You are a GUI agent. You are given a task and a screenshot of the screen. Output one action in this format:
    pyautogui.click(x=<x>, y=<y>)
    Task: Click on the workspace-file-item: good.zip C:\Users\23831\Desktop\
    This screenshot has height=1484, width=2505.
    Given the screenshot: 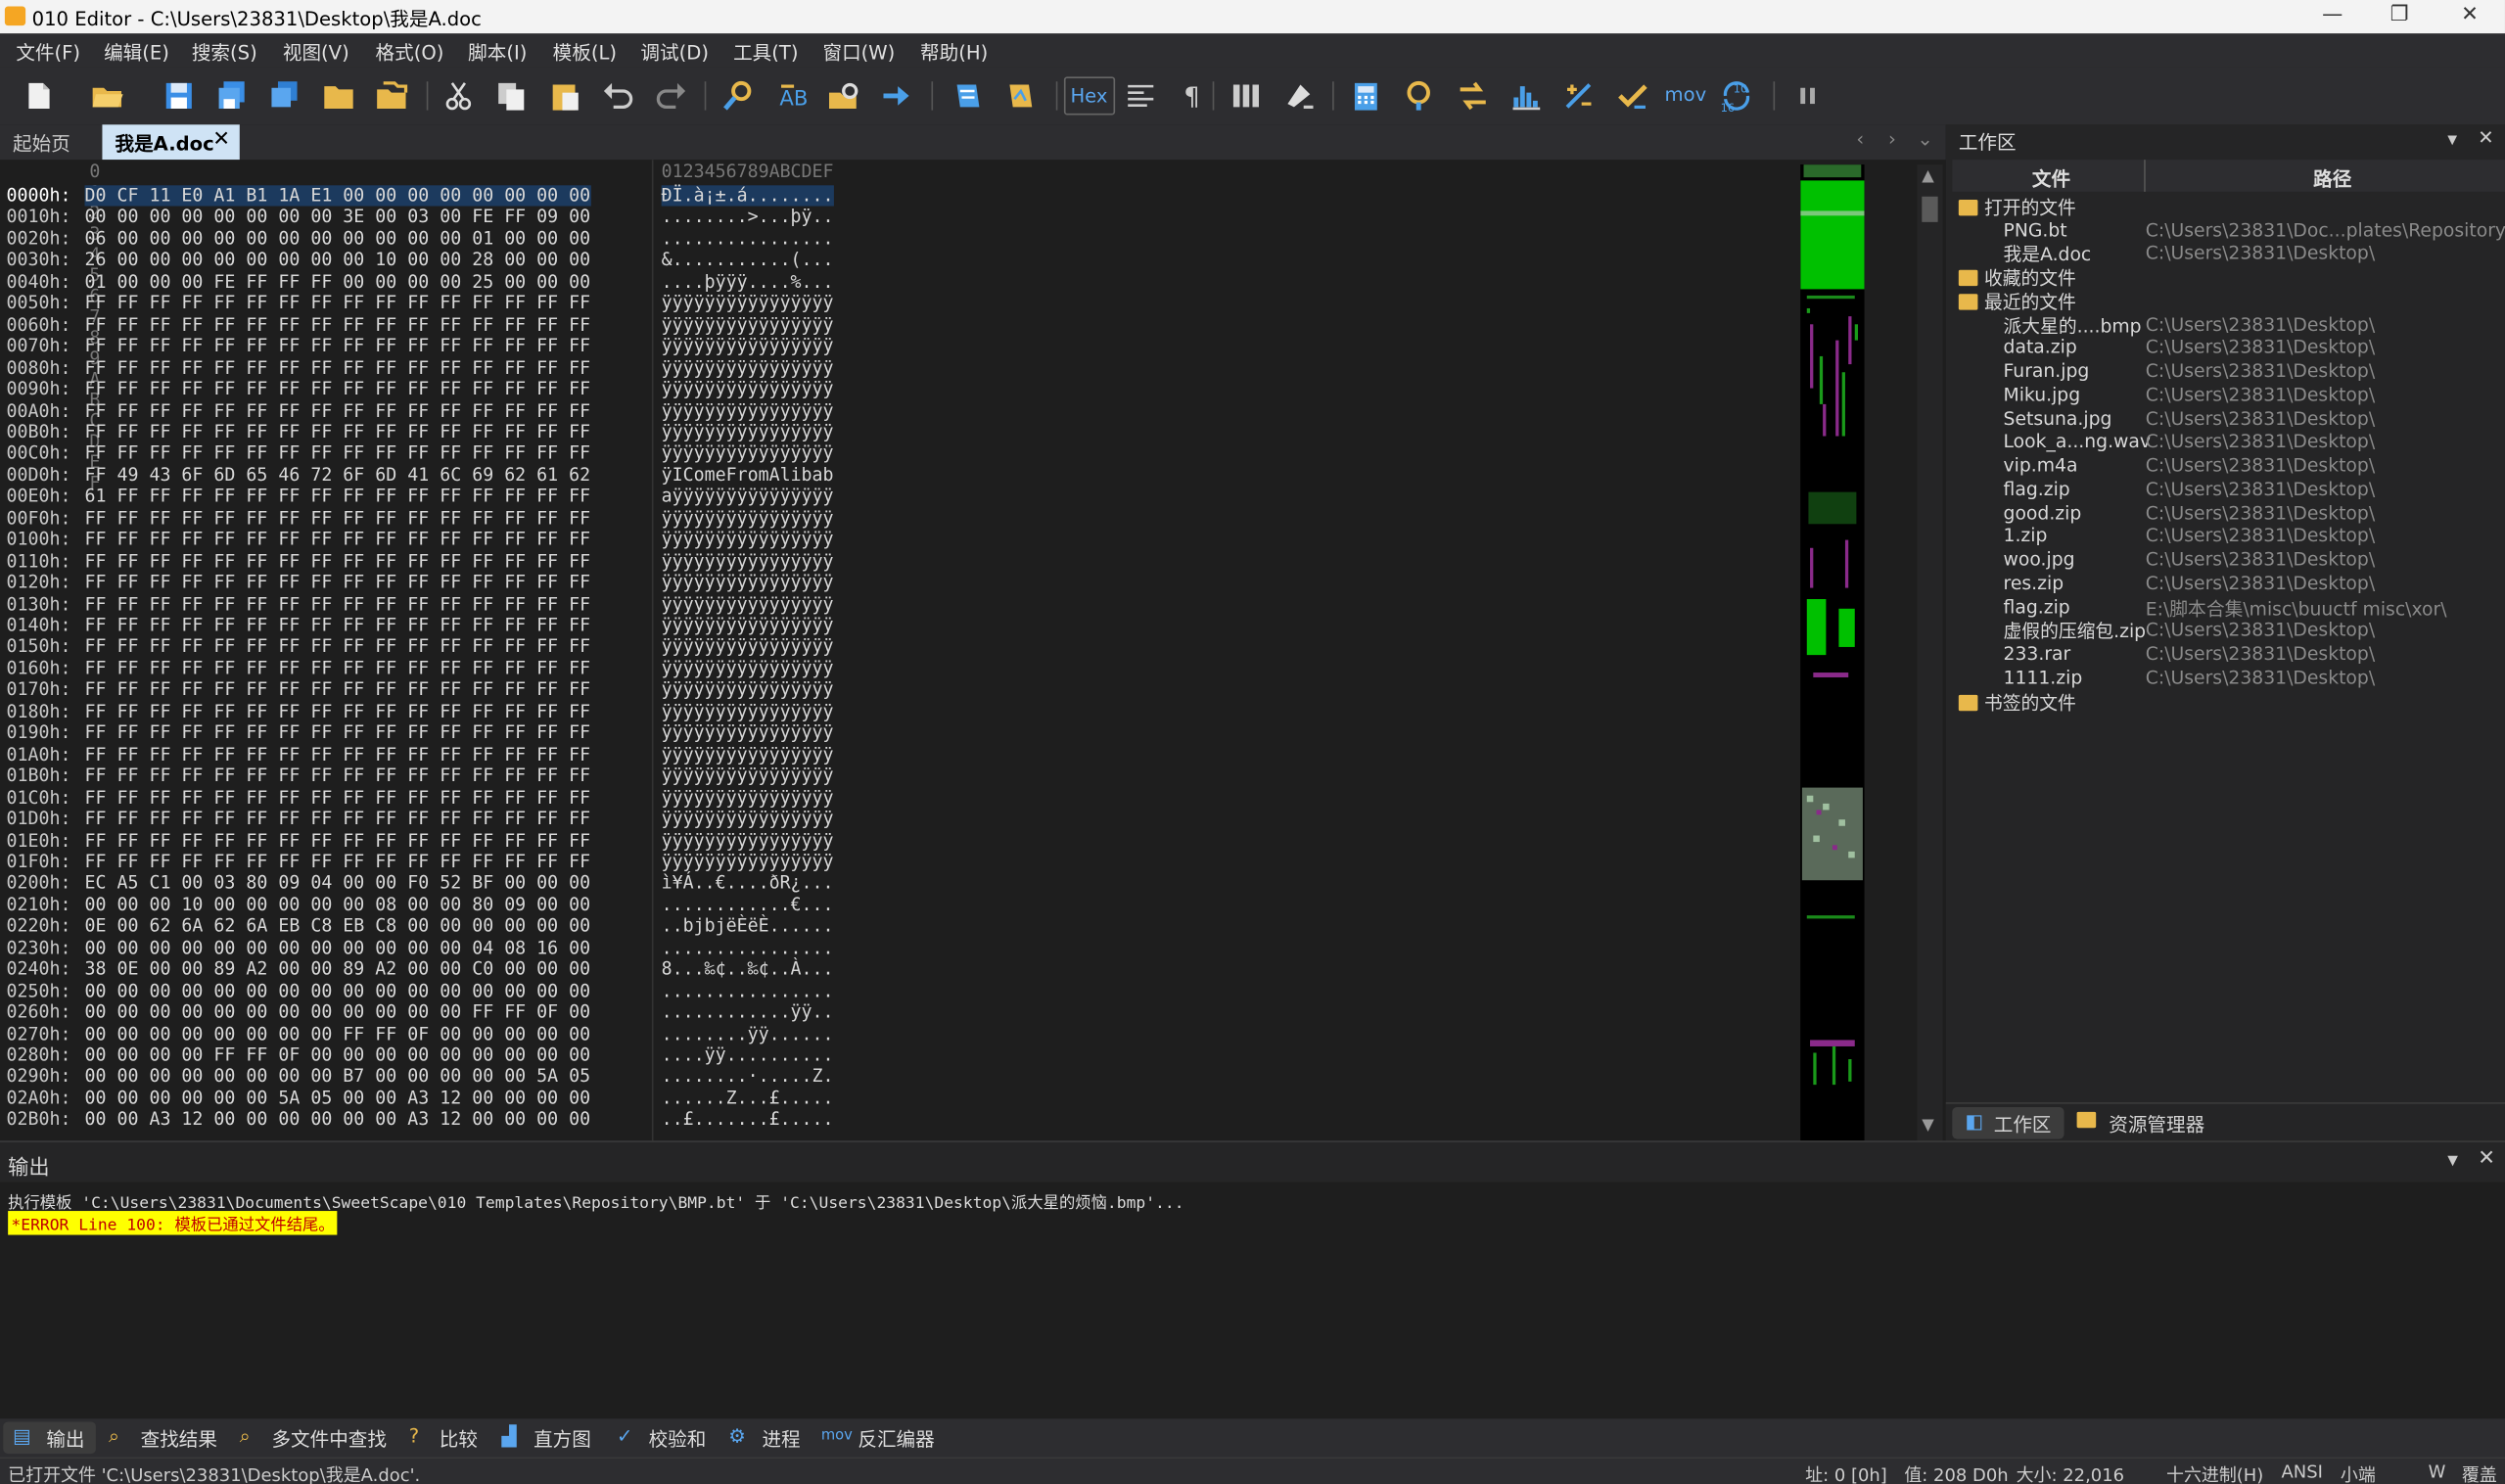 What is the action you would take?
    pyautogui.click(x=2225, y=513)
    